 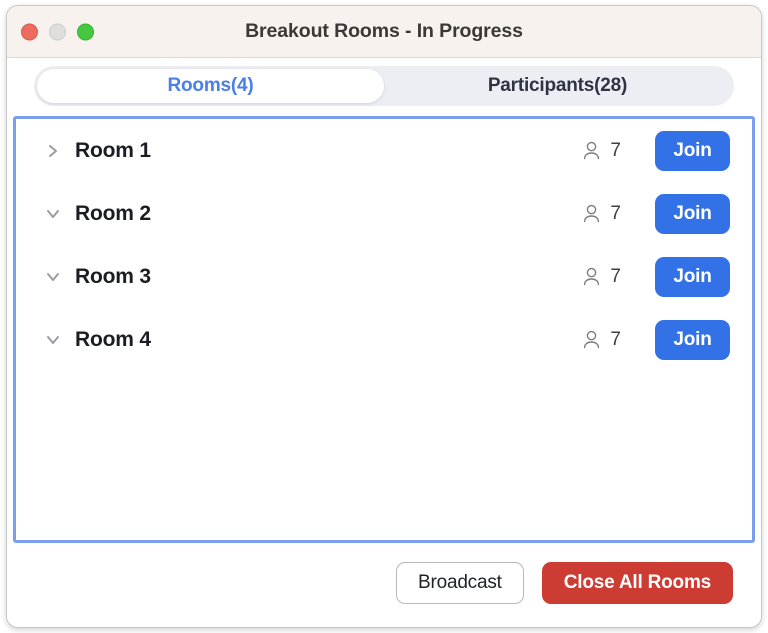 I want to click on room-row: Room 1 7 Join, so click(x=384, y=150).